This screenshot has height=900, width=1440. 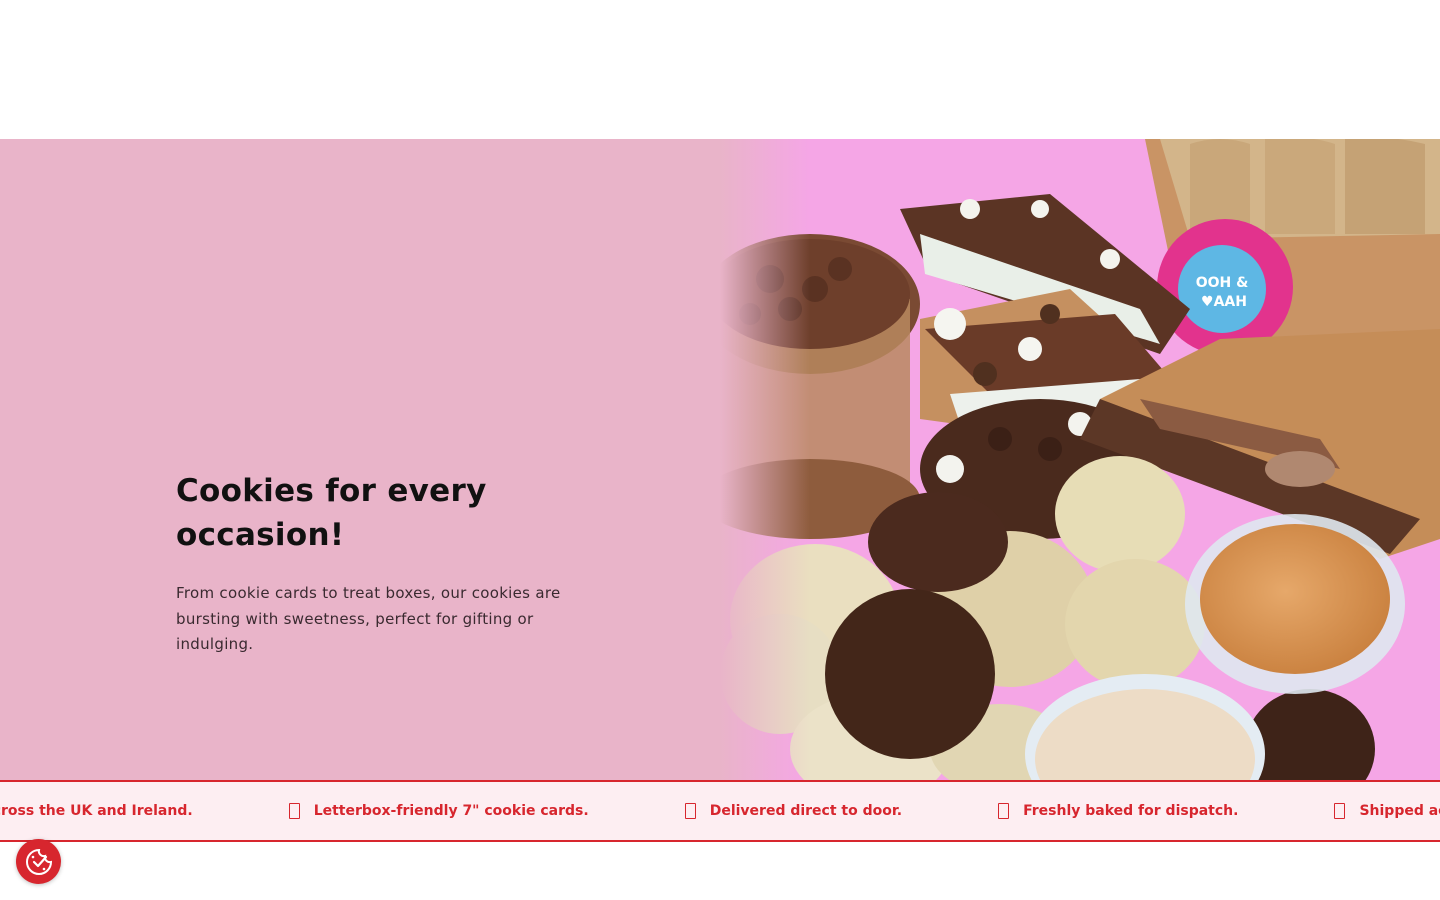 What do you see at coordinates (1131, 811) in the screenshot?
I see `marquee-item-label: Freshly baked for dispatch.` at bounding box center [1131, 811].